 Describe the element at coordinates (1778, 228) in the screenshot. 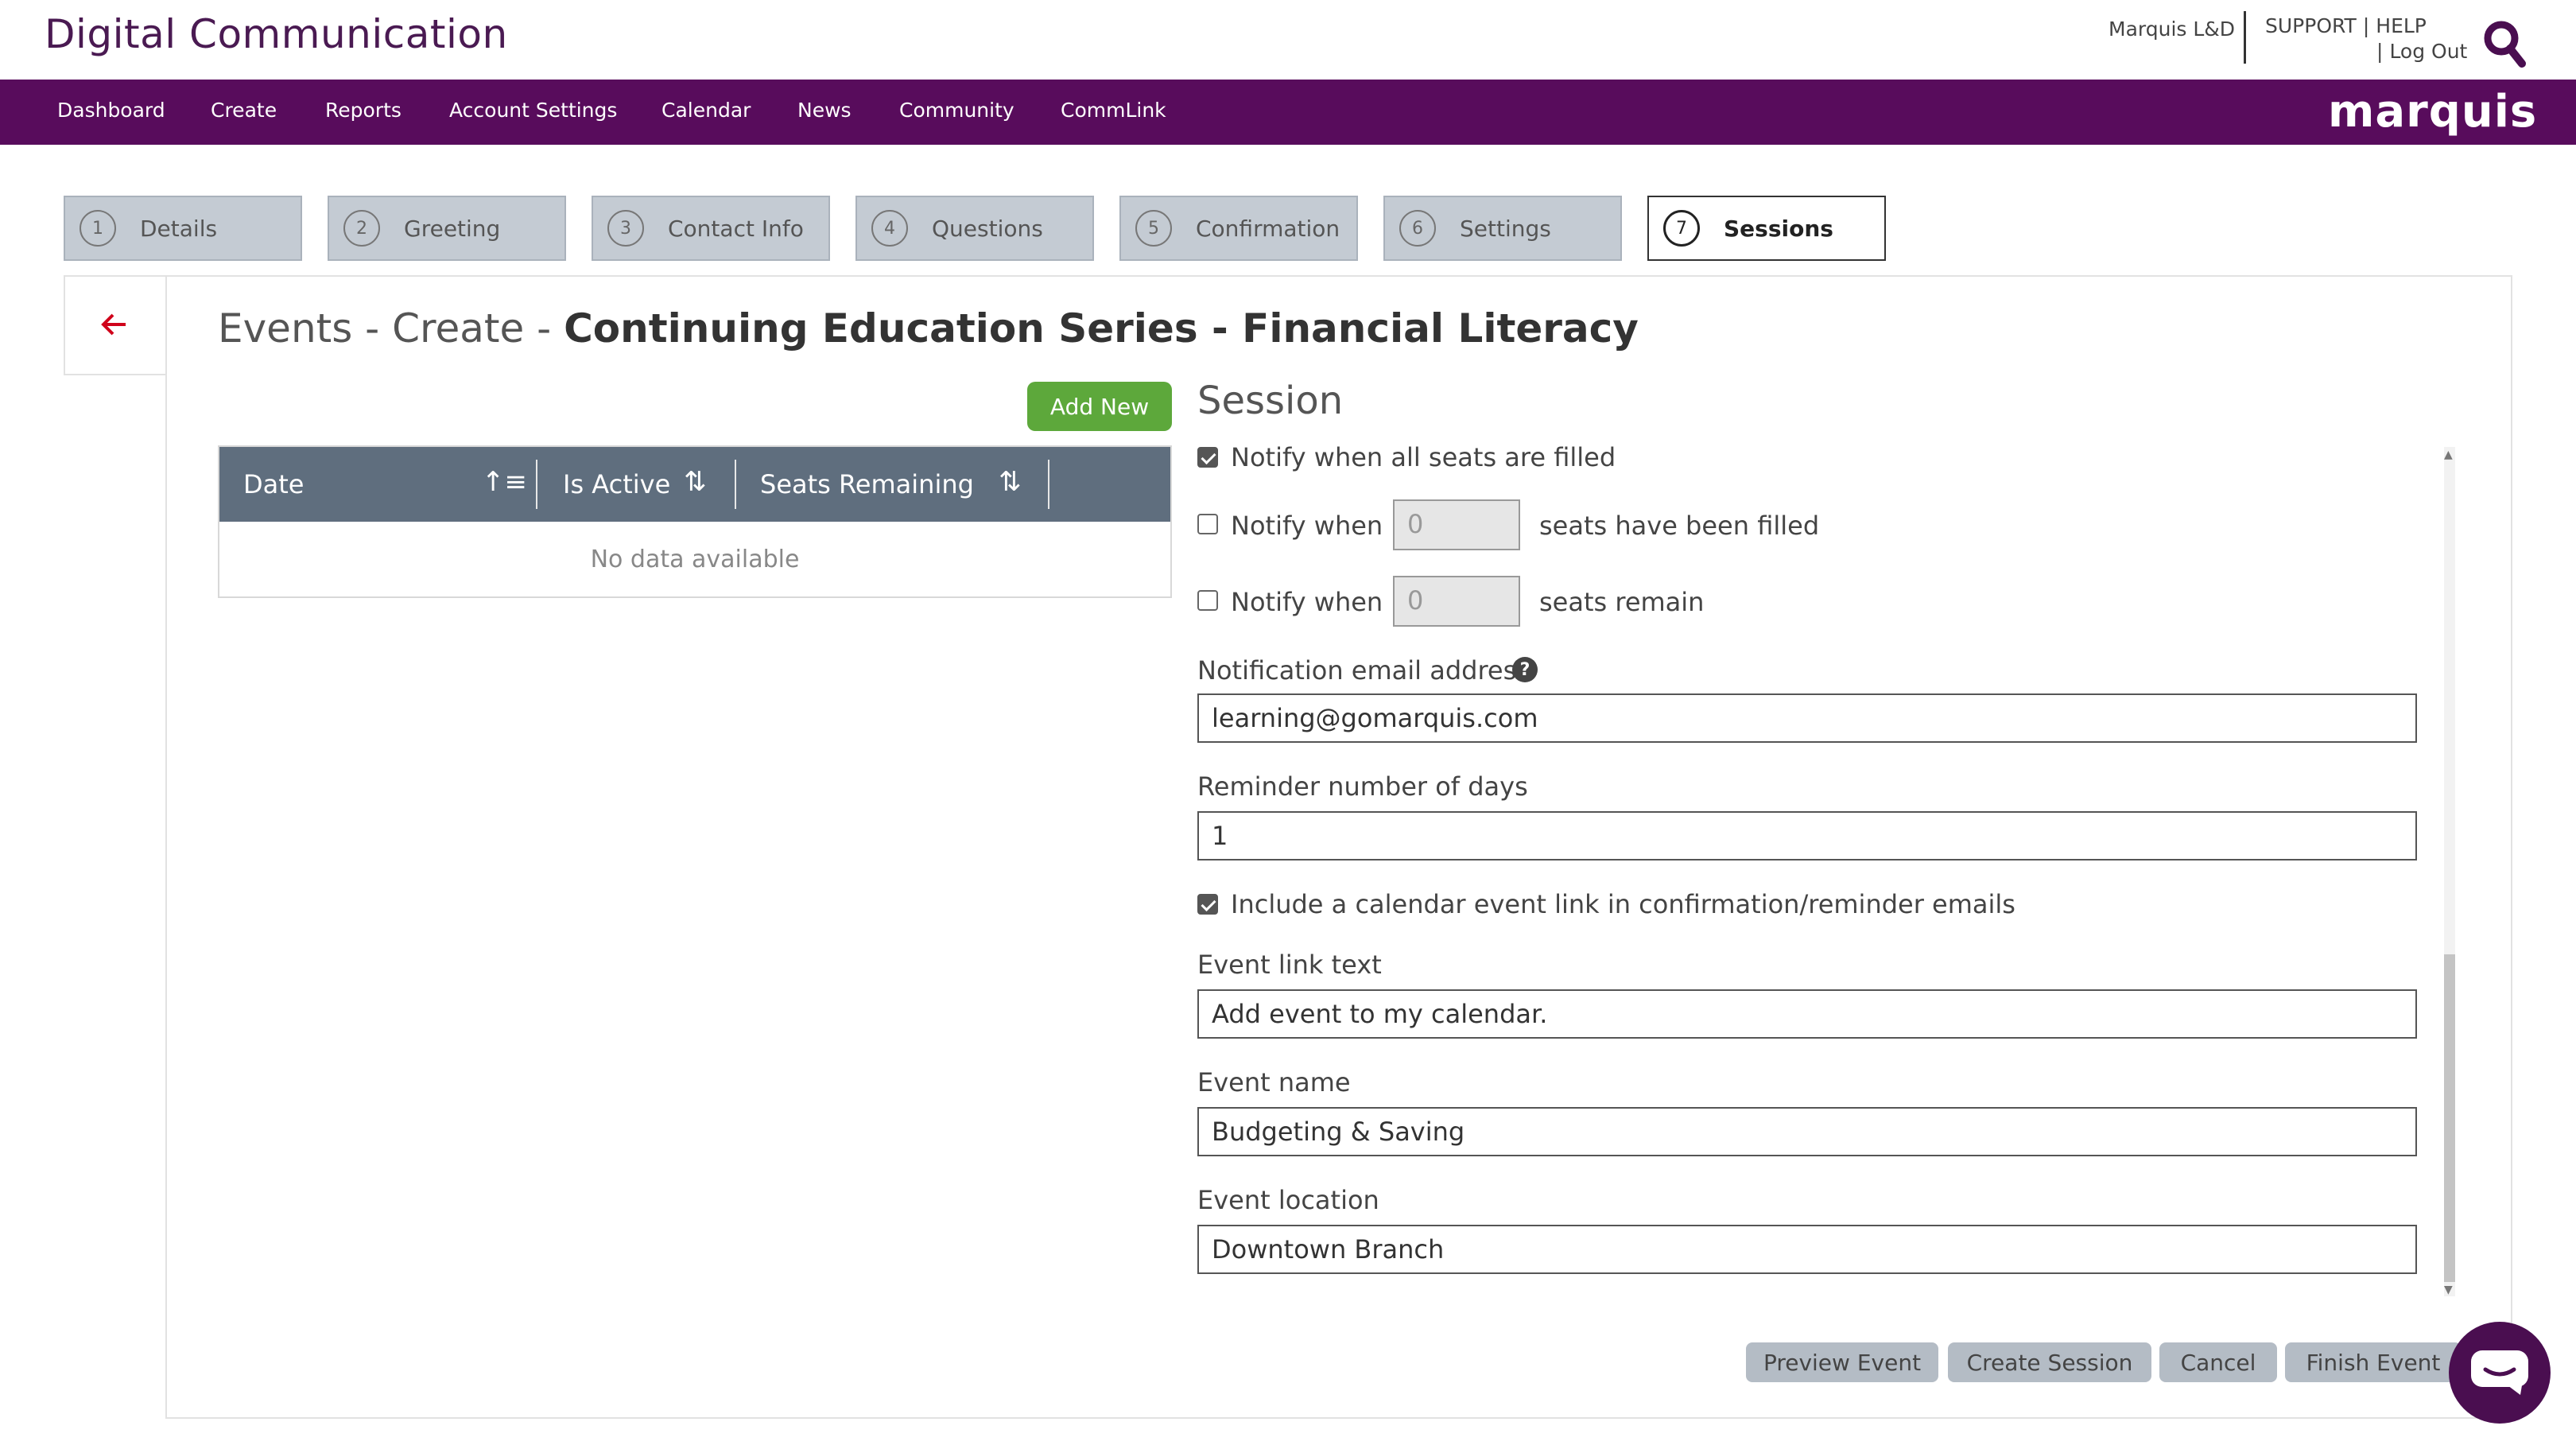

I see `step-label: Sessions` at that location.